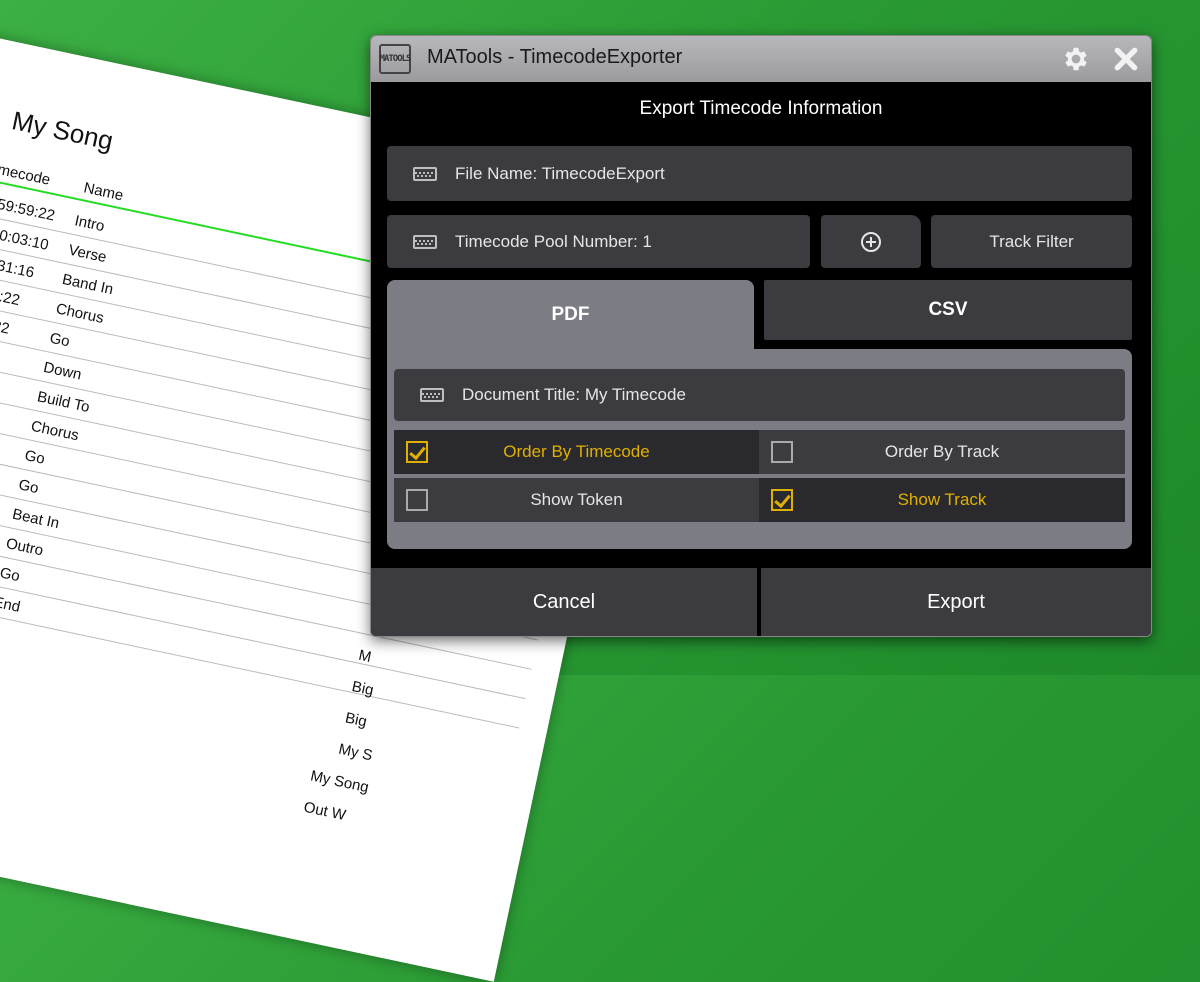 The height and width of the screenshot is (982, 1200). Describe the element at coordinates (553, 241) in the screenshot. I see `pool-number-label: Timecode Pool Number: 1` at that location.